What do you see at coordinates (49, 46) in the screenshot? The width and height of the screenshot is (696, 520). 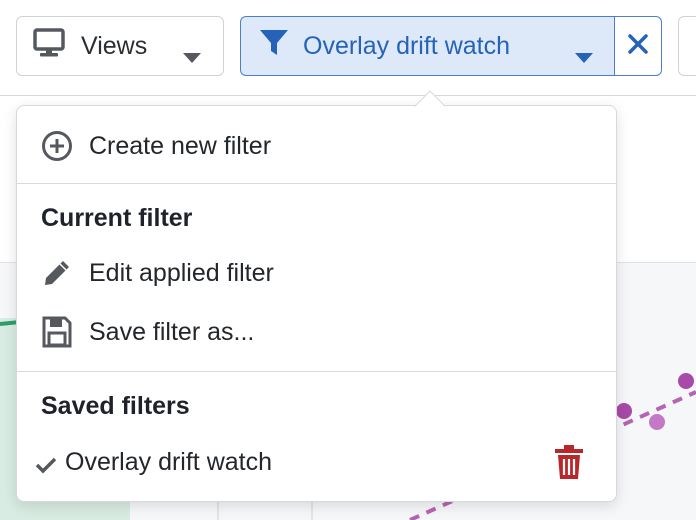 I see `monitor-icon` at bounding box center [49, 46].